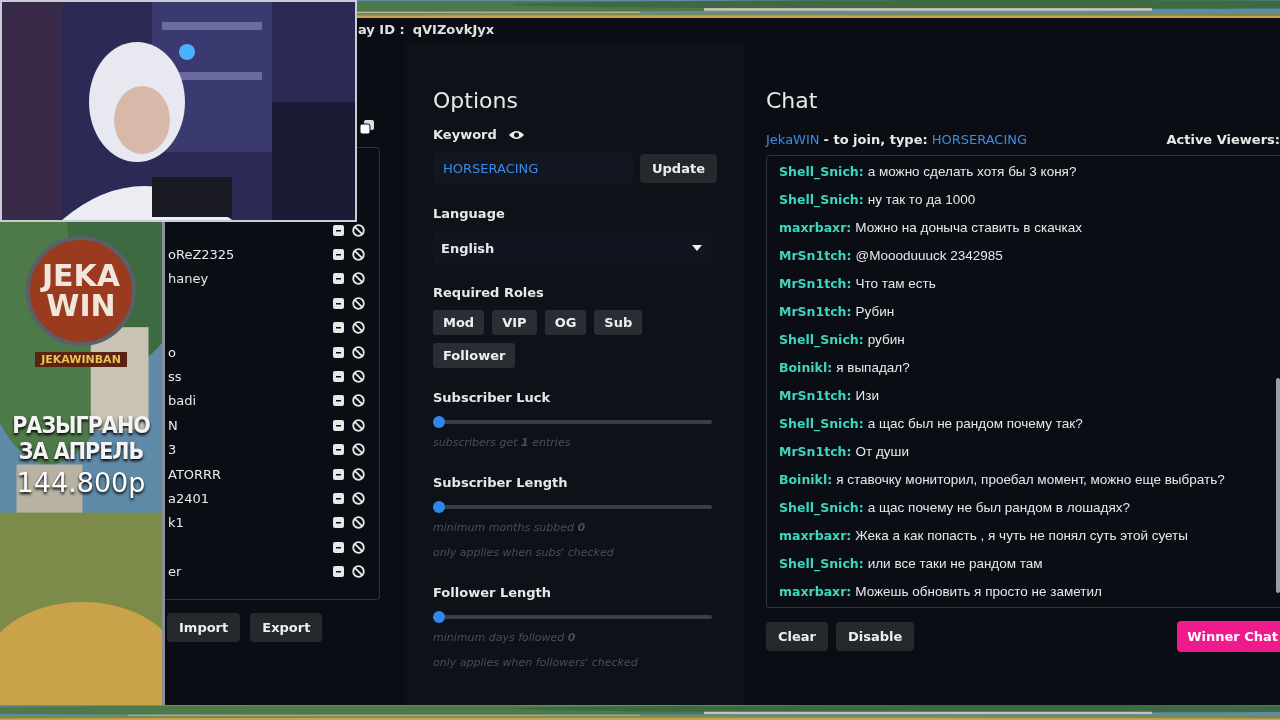 Image resolution: width=1280 pixels, height=720 pixels. Describe the element at coordinates (176, 523) in the screenshot. I see `entry-name: k1` at that location.